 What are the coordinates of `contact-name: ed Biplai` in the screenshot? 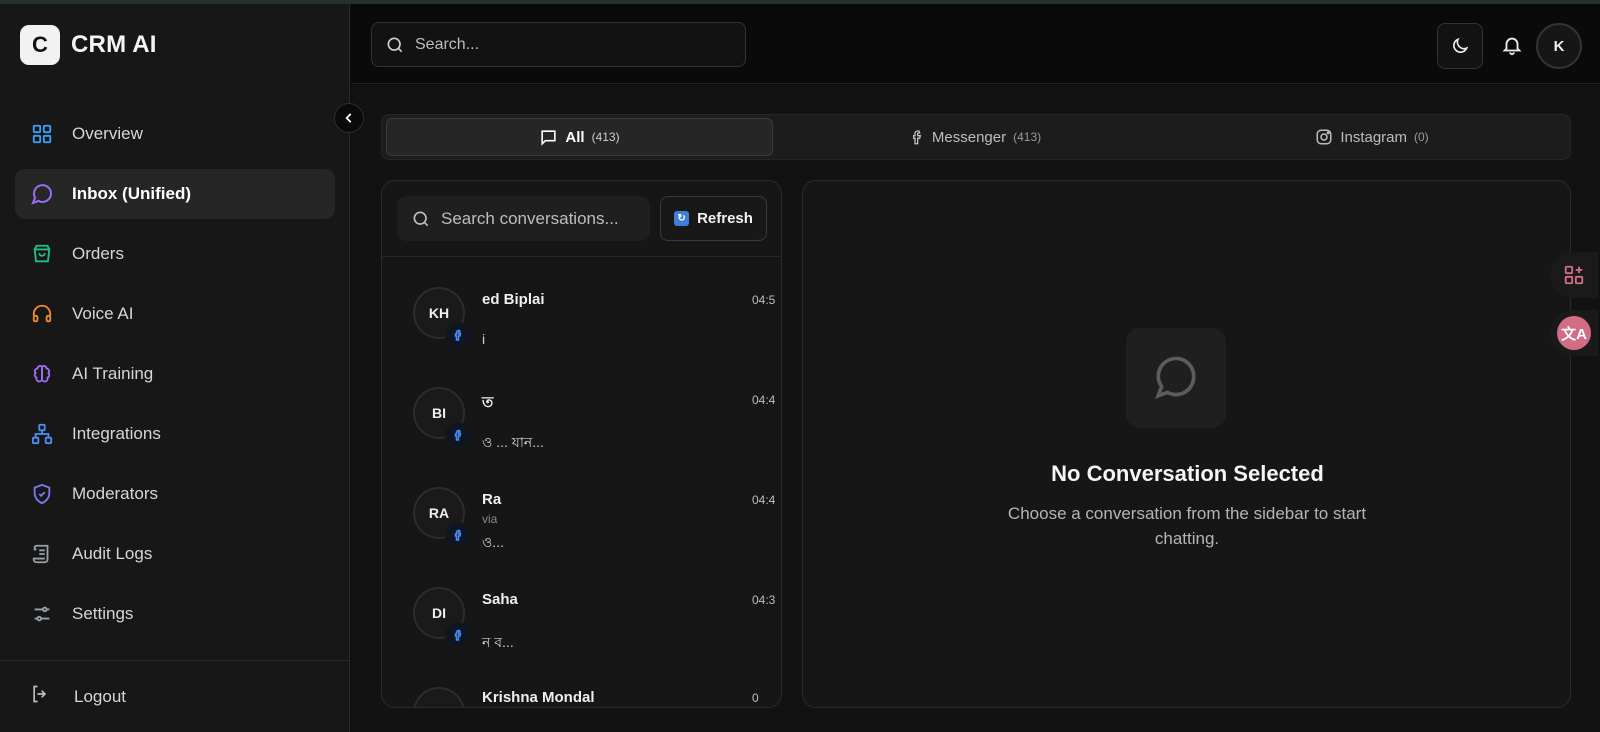 It's located at (513, 299).